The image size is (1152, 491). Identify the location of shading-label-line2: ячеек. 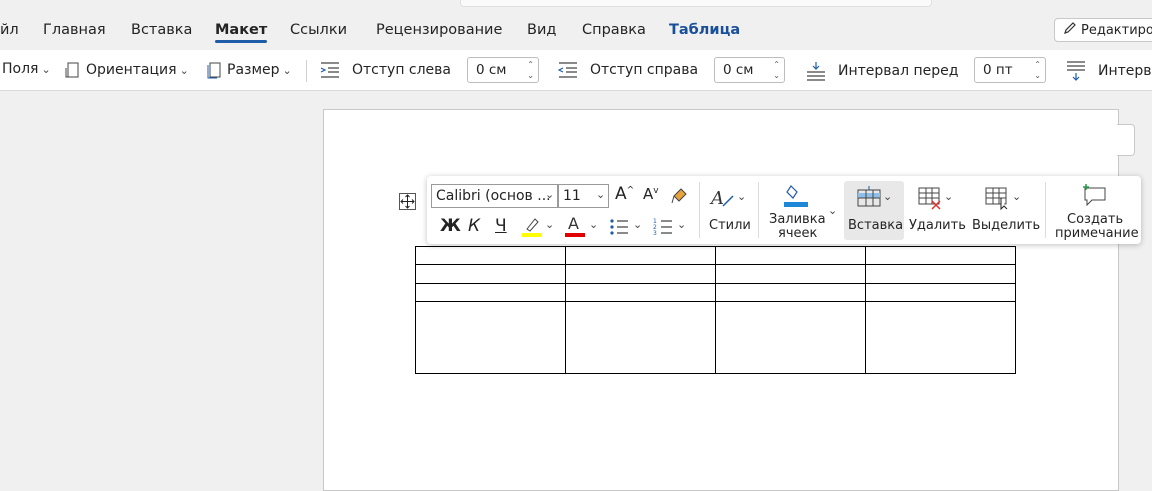
(797, 234).